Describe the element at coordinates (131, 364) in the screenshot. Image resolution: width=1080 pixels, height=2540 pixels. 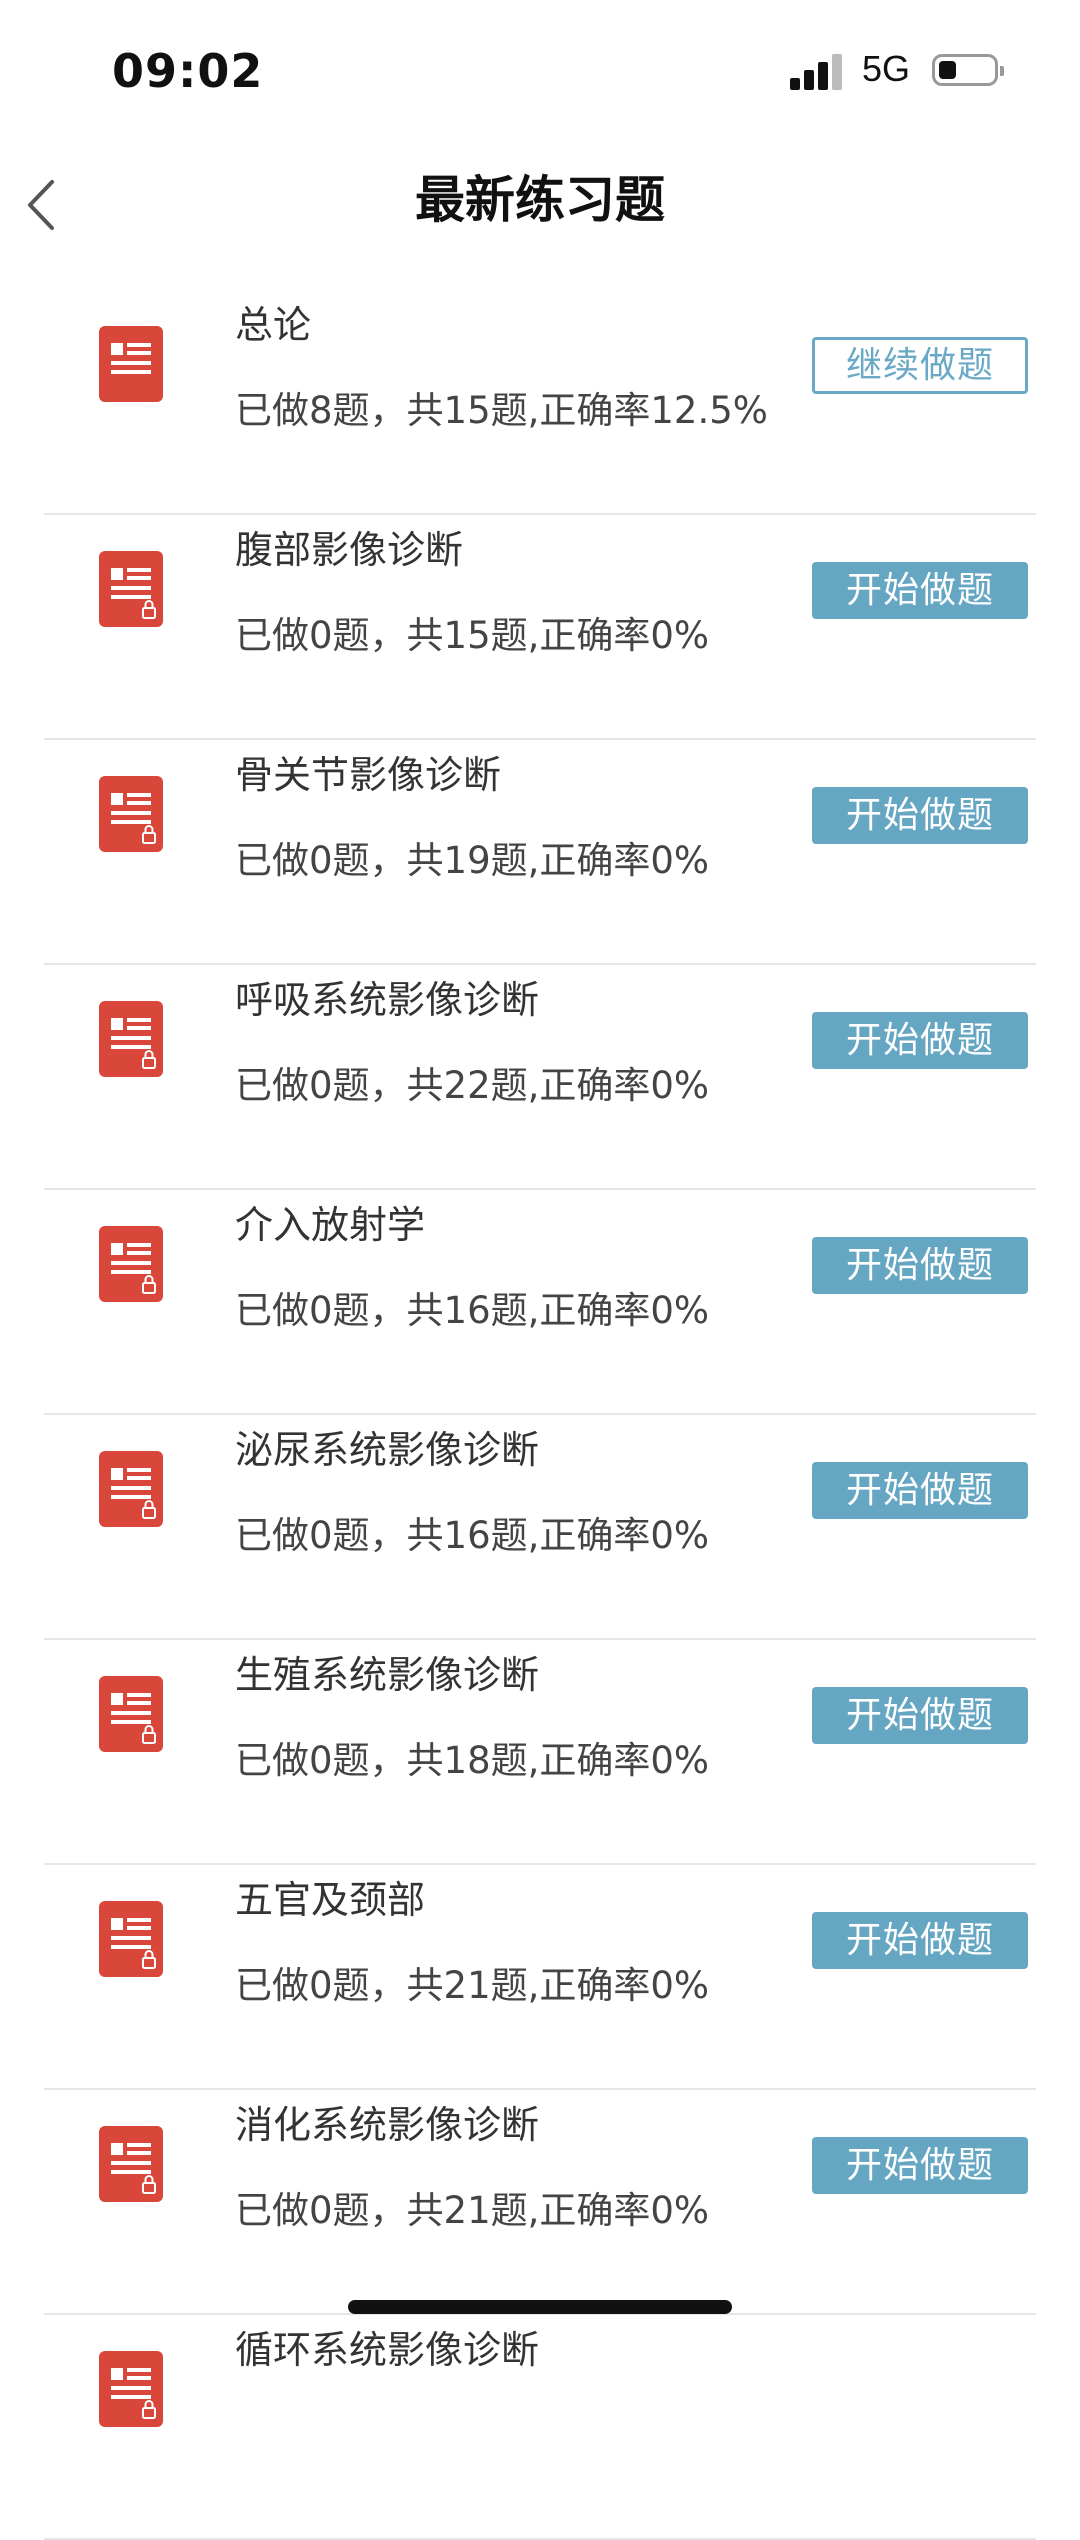
I see `document-icon` at that location.